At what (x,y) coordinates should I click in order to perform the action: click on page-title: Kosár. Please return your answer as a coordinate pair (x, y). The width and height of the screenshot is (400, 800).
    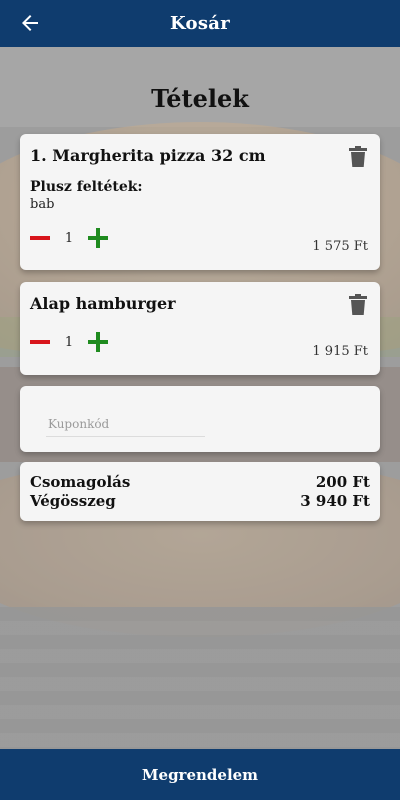
    Looking at the image, I should click on (200, 23).